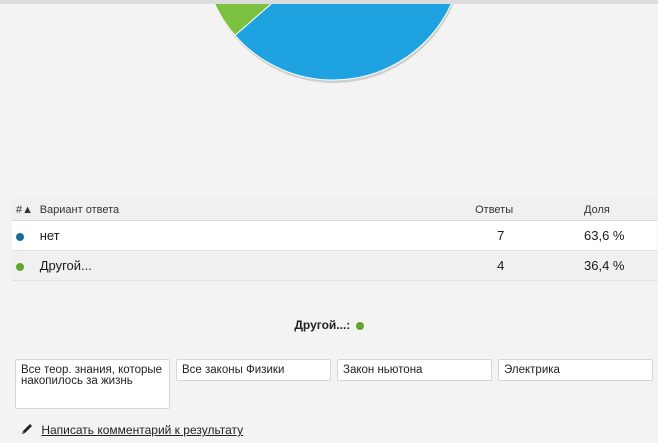  What do you see at coordinates (257, 235) in the screenshot?
I see `option-label: нет` at bounding box center [257, 235].